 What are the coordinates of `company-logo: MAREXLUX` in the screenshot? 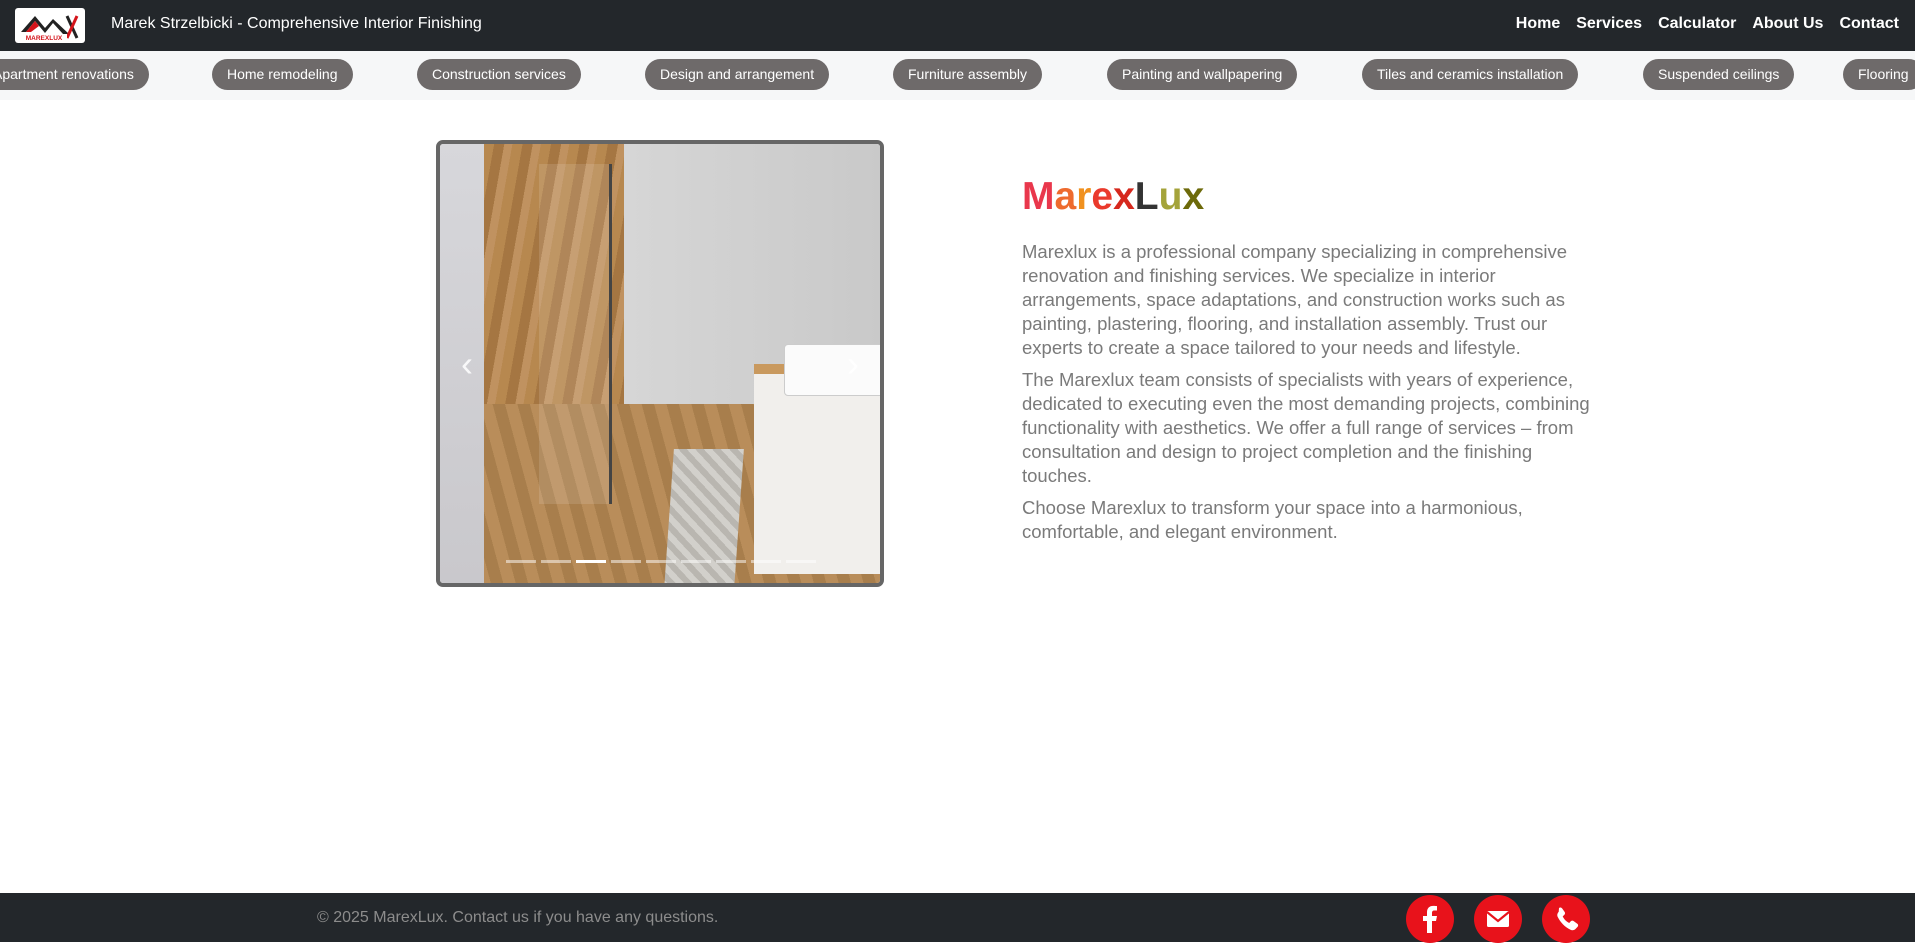 It's located at (50, 25).